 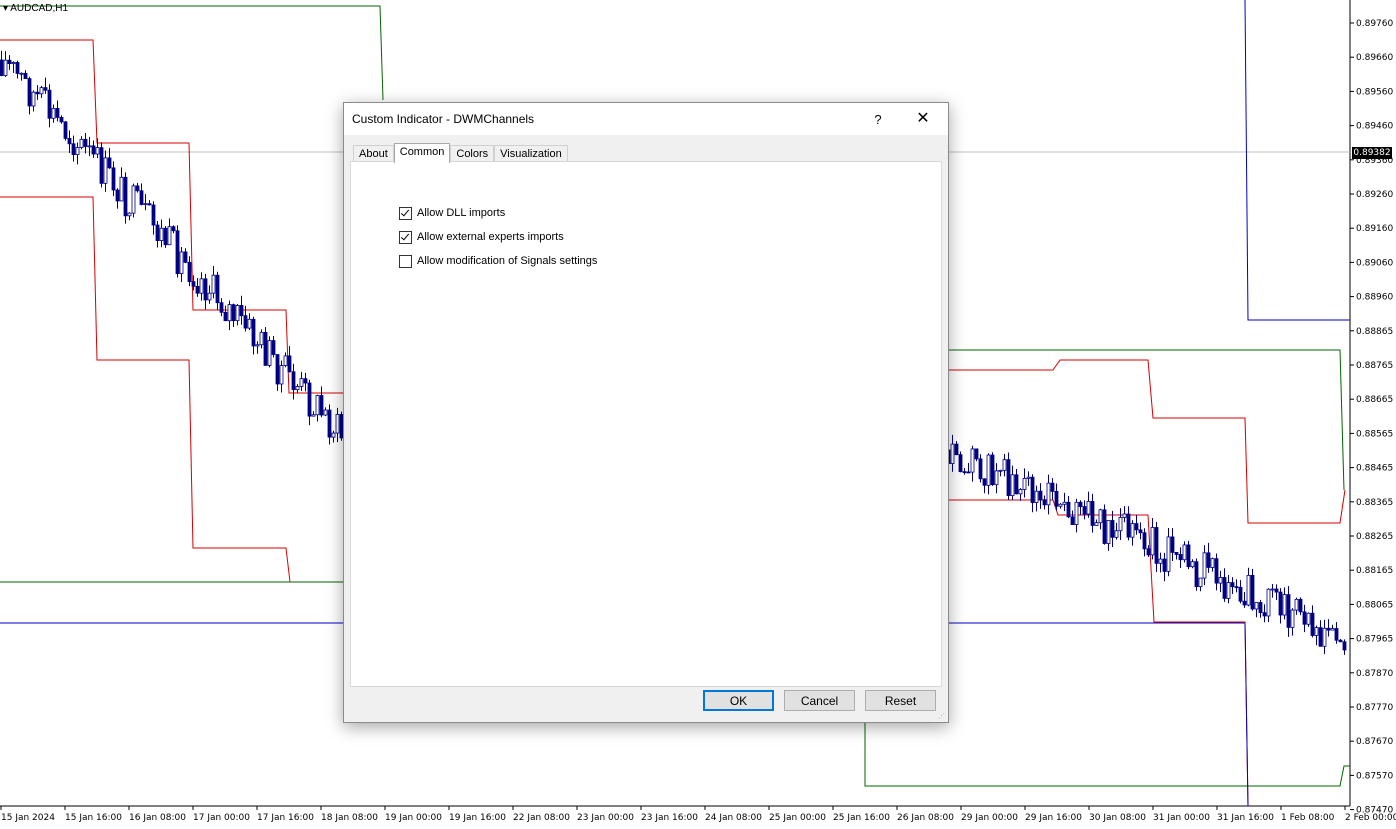 What do you see at coordinates (646, 119) in the screenshot?
I see `dialog-titlebar: Custom Indicator - DWMChannels ? ✕` at bounding box center [646, 119].